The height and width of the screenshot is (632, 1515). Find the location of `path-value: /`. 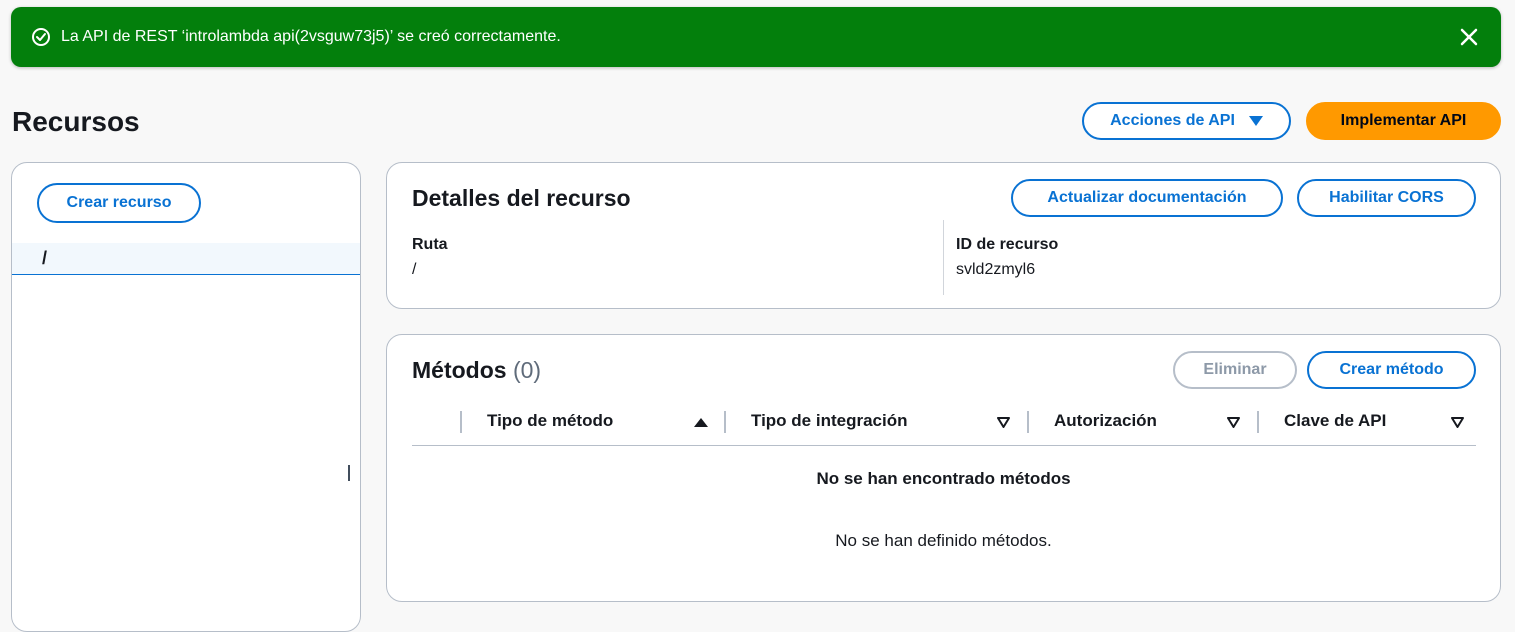

path-value: / is located at coordinates (414, 269).